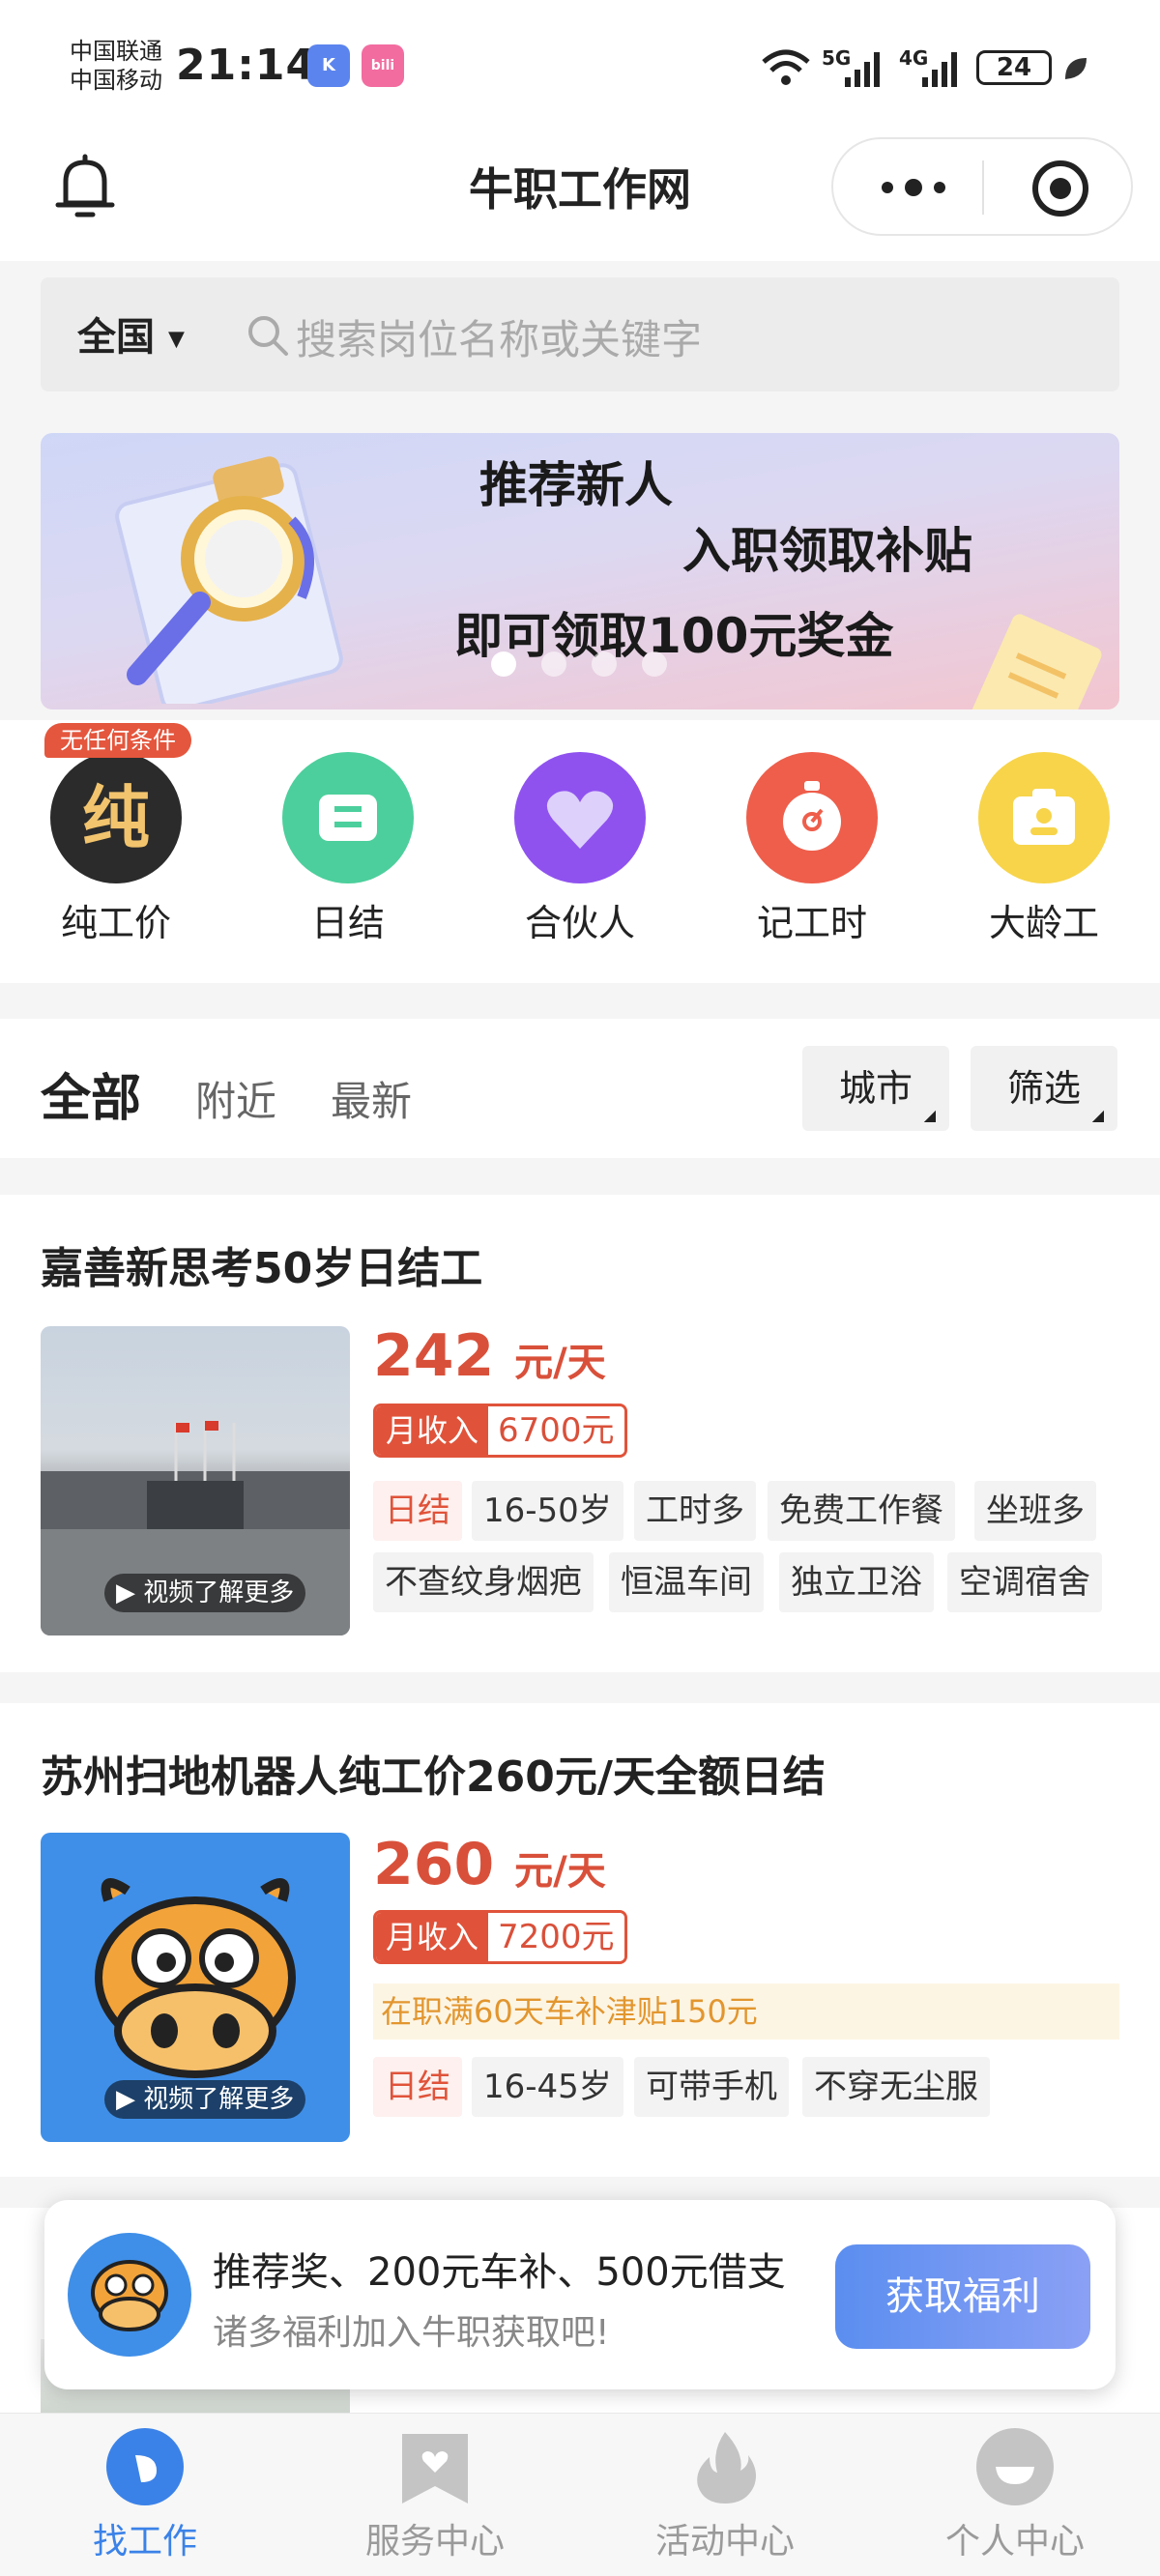 The height and width of the screenshot is (2576, 1160). I want to click on bilibili-icon: bili, so click(383, 66).